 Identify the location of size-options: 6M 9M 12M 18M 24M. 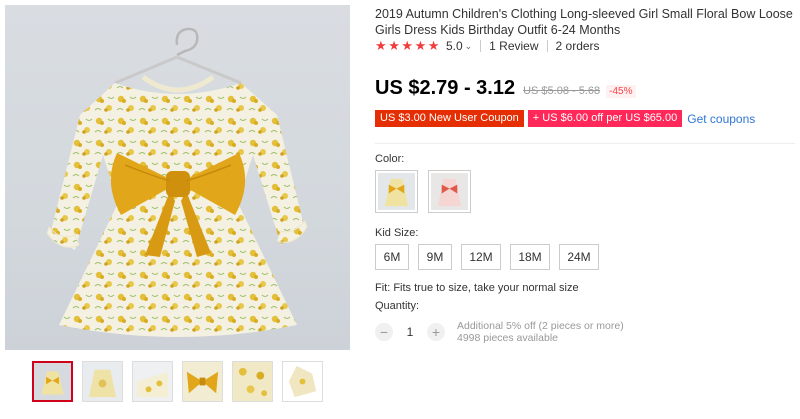
(487, 257).